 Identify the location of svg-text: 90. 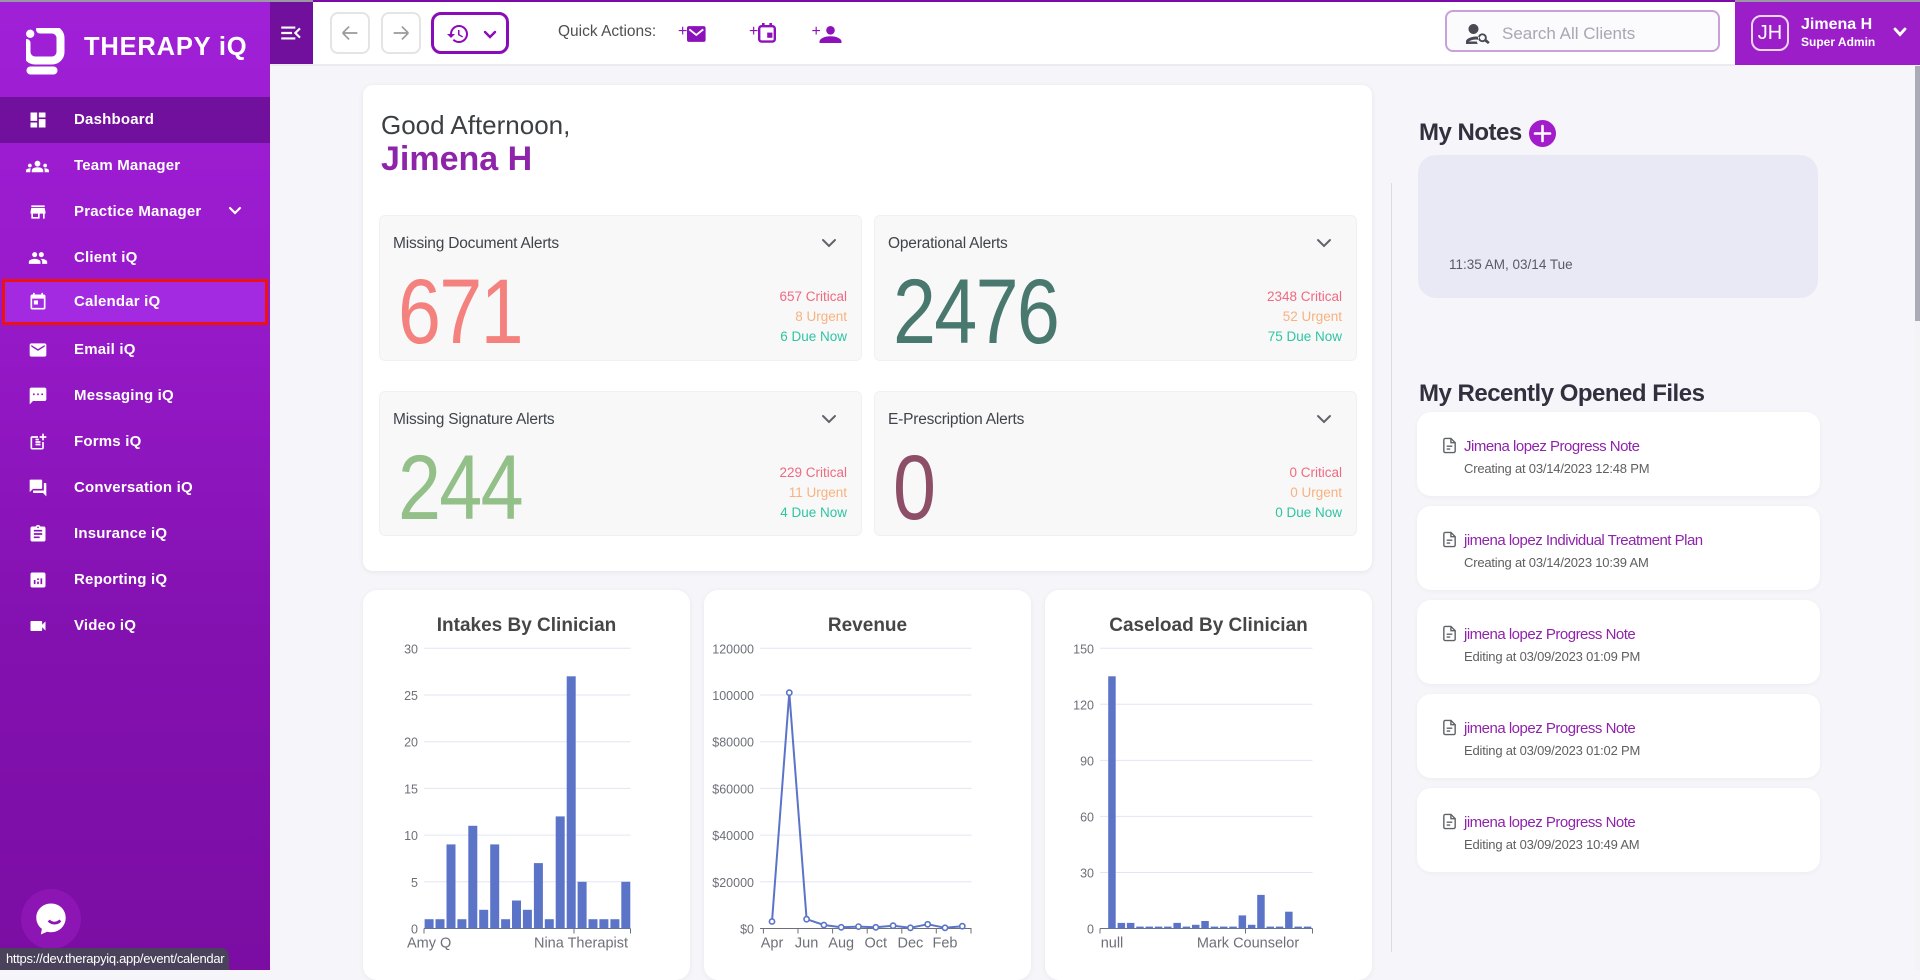
(1087, 761).